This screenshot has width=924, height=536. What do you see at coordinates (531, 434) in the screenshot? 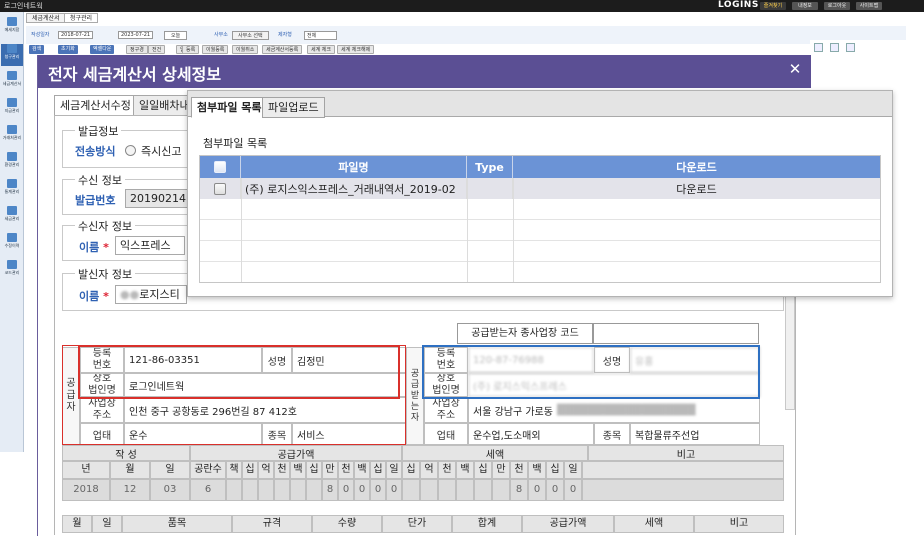
I see `buyer-business-value: 운수업,도소매외` at bounding box center [531, 434].